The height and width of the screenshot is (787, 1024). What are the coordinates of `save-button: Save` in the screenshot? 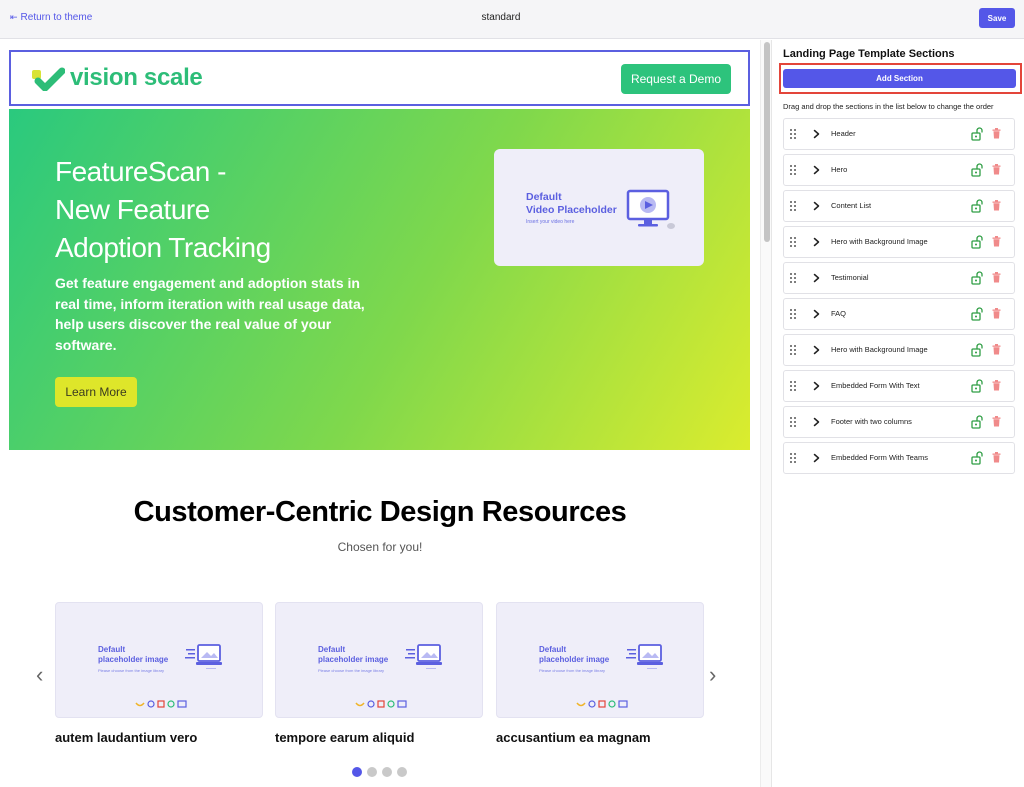 It's located at (997, 18).